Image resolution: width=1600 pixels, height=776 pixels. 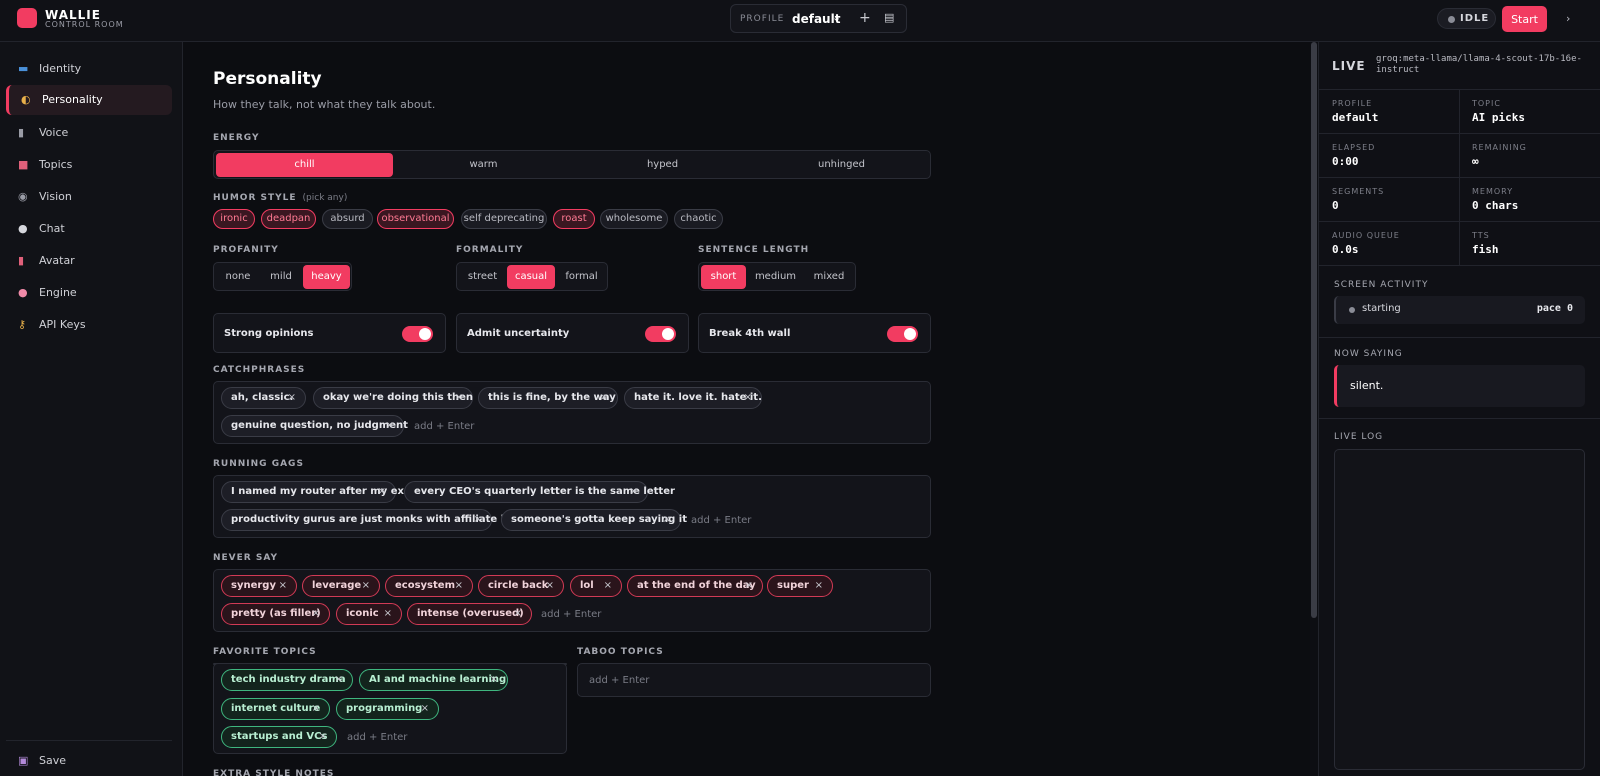 I want to click on save-button: ▣ Save, so click(x=89, y=761).